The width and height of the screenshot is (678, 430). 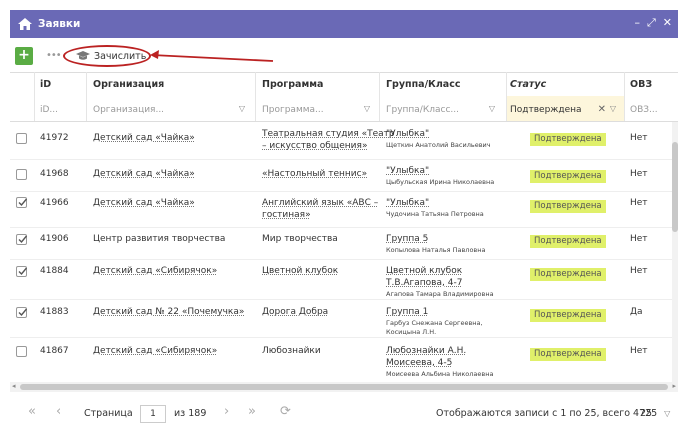 What do you see at coordinates (344, 55) in the screenshot?
I see `toolbar: + ••• Зачислить` at bounding box center [344, 55].